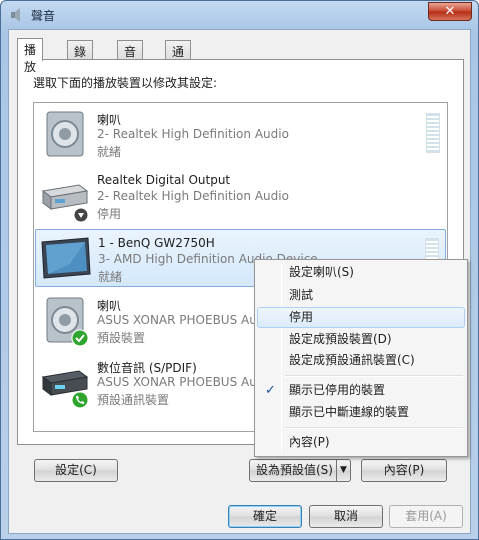 The width and height of the screenshot is (479, 540). What do you see at coordinates (130, 58) in the screenshot?
I see `tab-sounds: 音效` at bounding box center [130, 58].